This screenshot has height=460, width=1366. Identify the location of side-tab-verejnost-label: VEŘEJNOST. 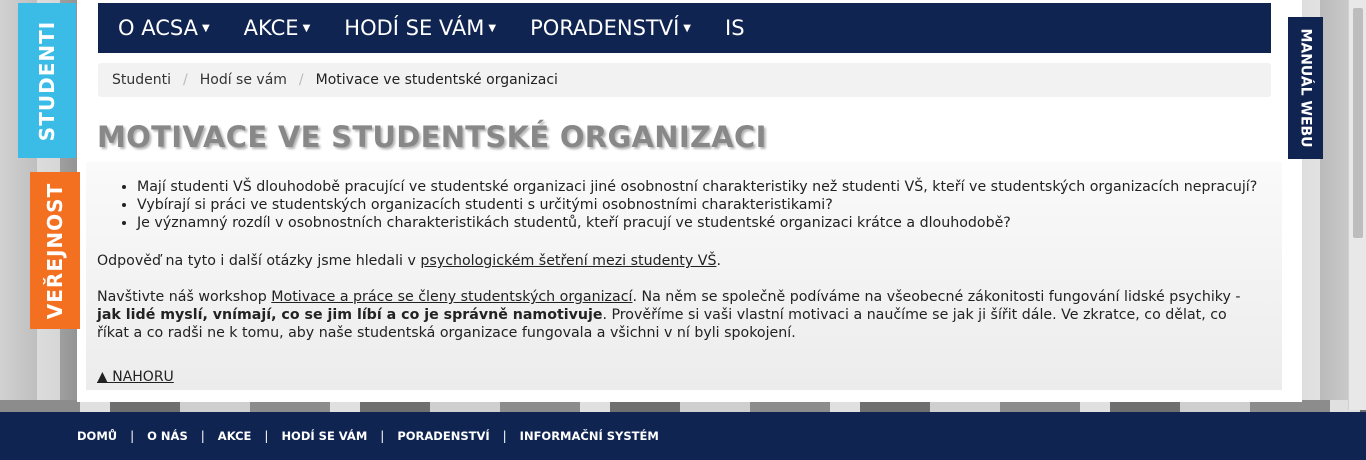
(55, 250).